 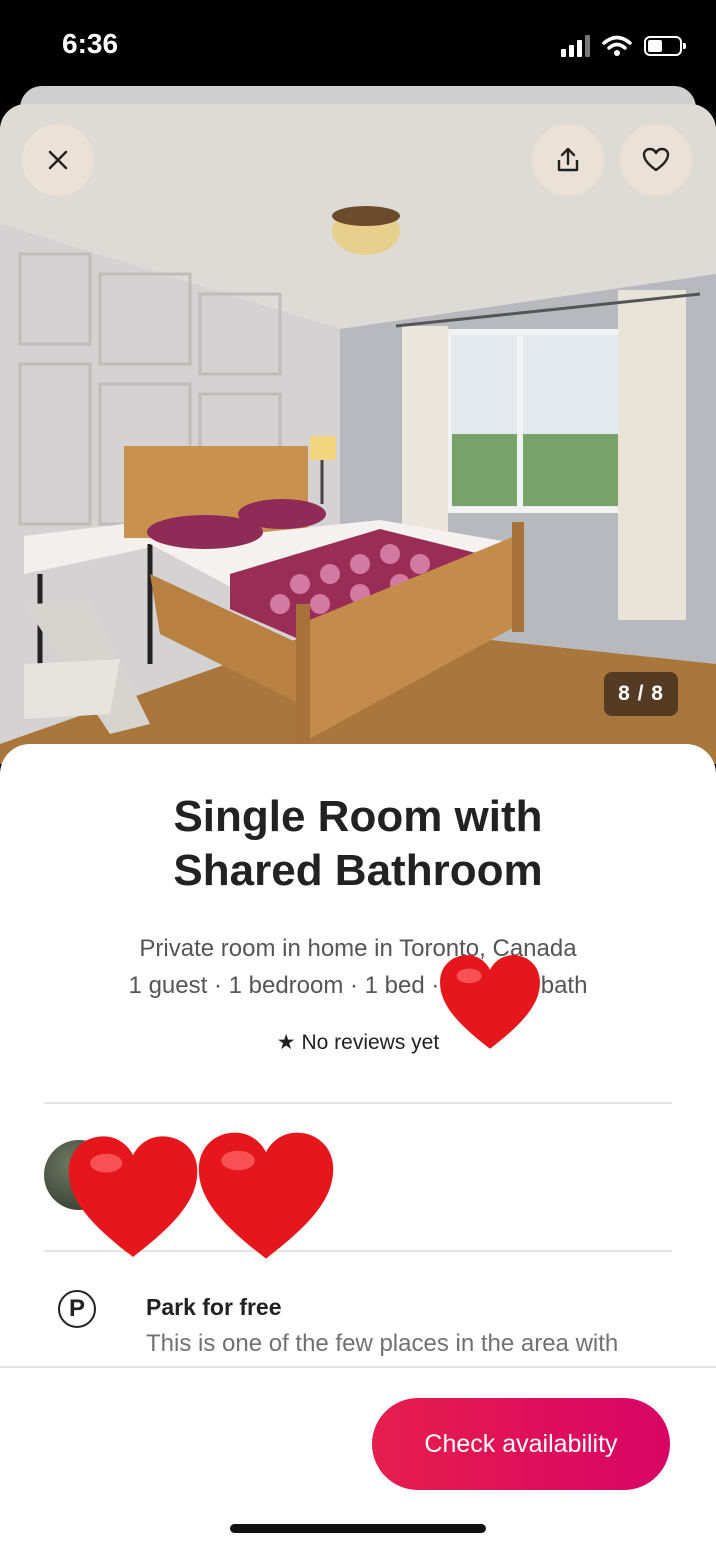 I want to click on check-availability-button: Check availability, so click(x=521, y=1444).